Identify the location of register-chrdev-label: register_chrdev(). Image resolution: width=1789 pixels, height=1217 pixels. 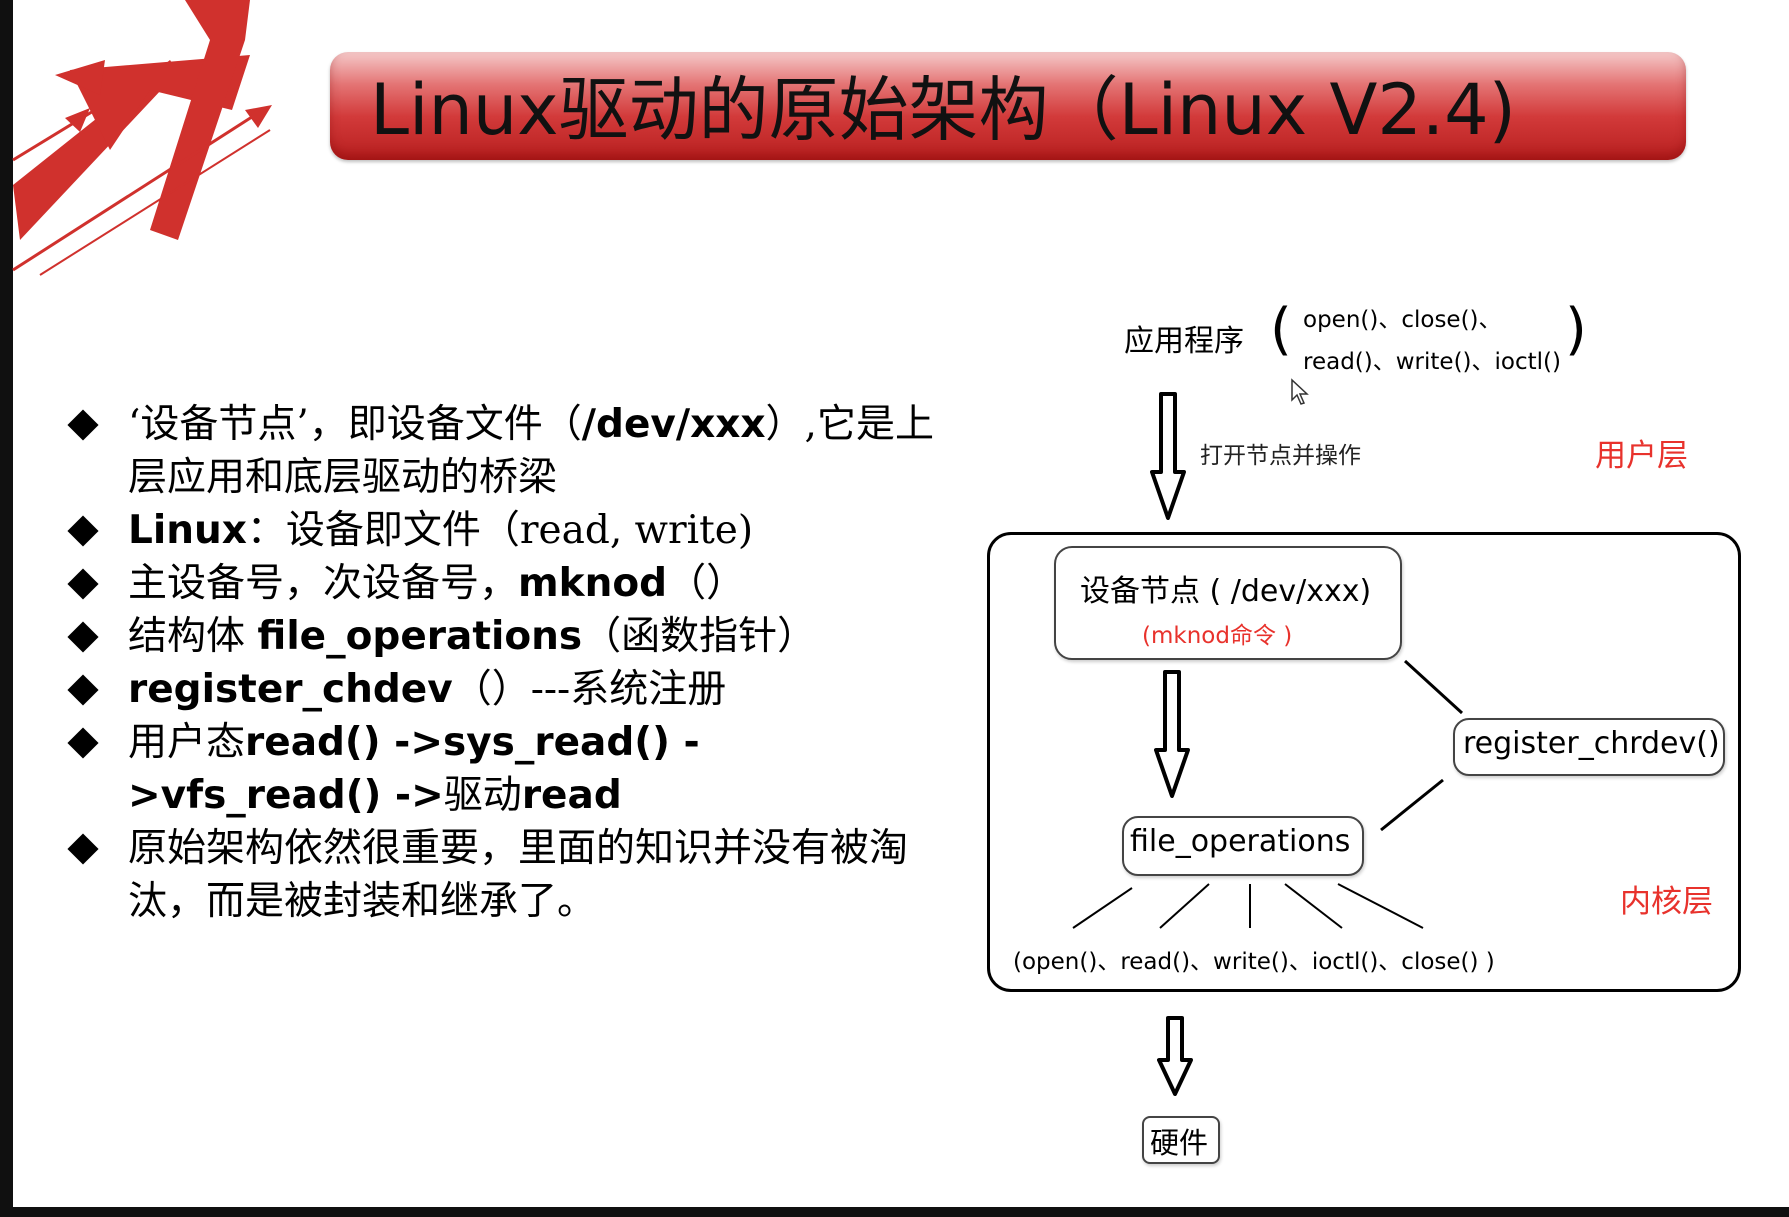
(1591, 743).